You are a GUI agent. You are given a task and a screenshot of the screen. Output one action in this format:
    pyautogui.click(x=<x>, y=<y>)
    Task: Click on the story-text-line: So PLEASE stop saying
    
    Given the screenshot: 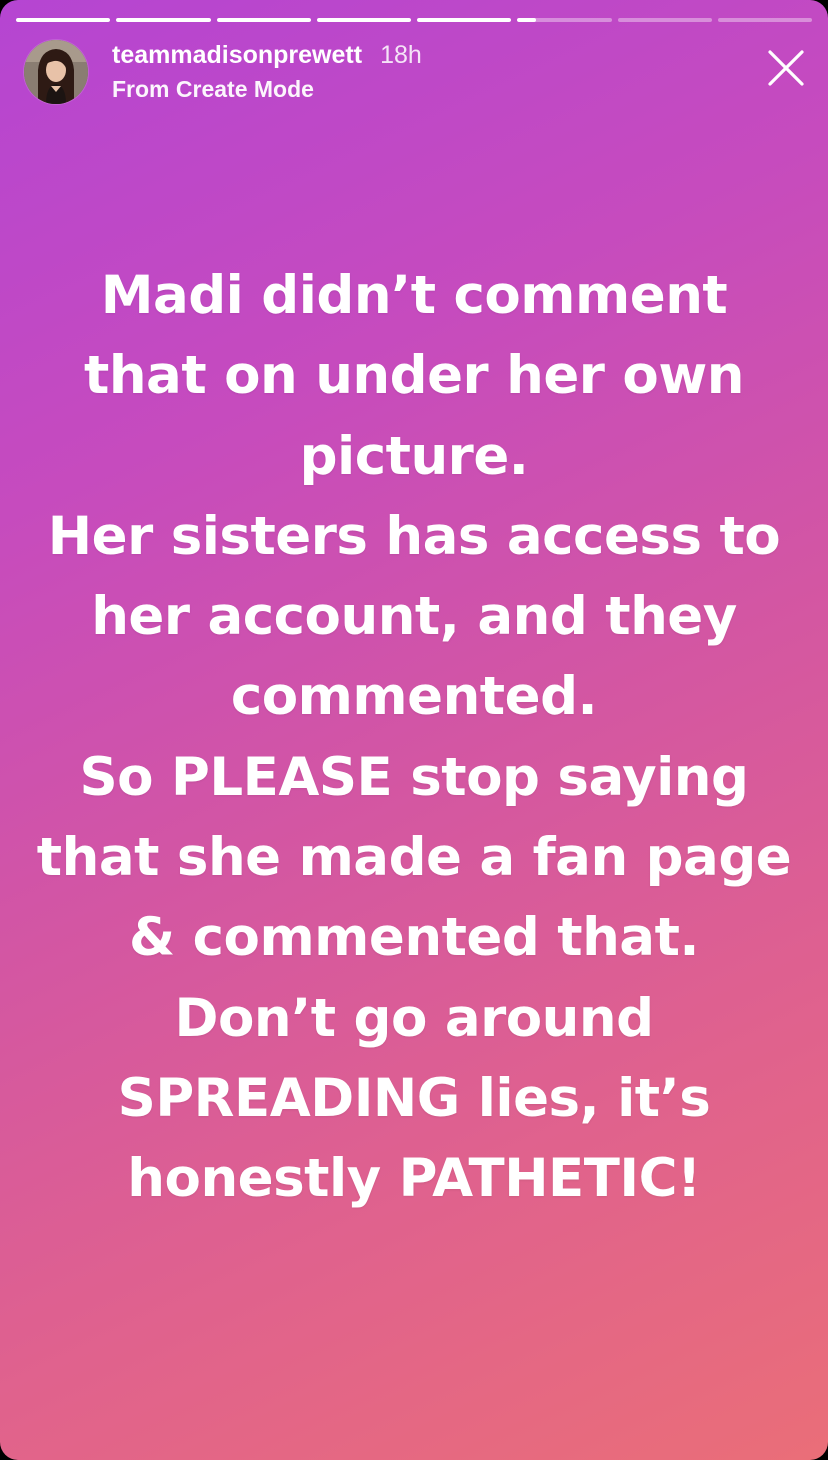 What is the action you would take?
    pyautogui.click(x=414, y=777)
    